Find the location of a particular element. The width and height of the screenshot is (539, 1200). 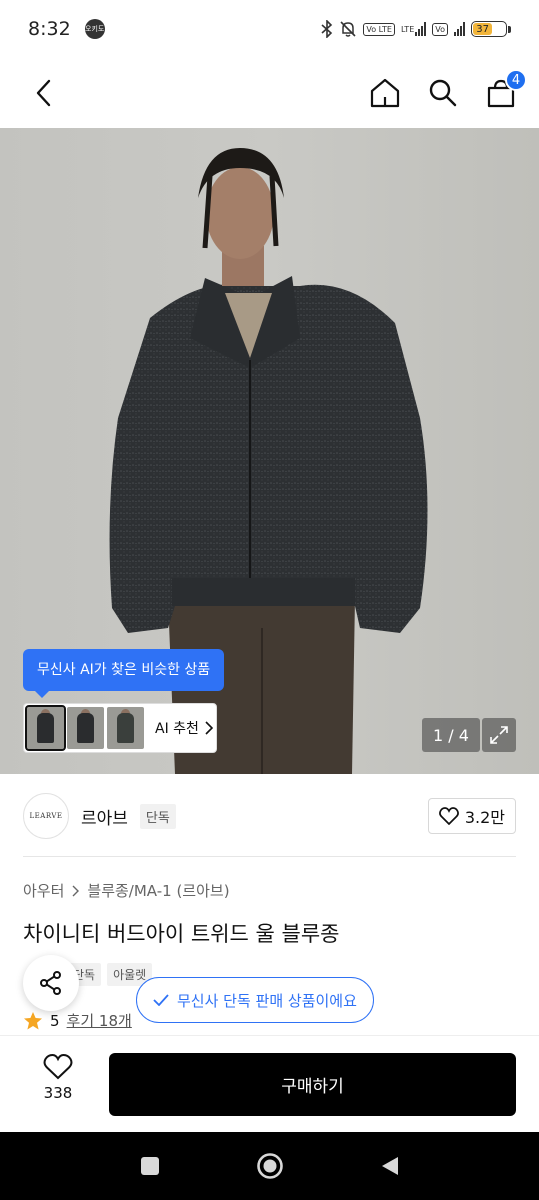

wishlist-button: 338 is located at coordinates (58, 1078).